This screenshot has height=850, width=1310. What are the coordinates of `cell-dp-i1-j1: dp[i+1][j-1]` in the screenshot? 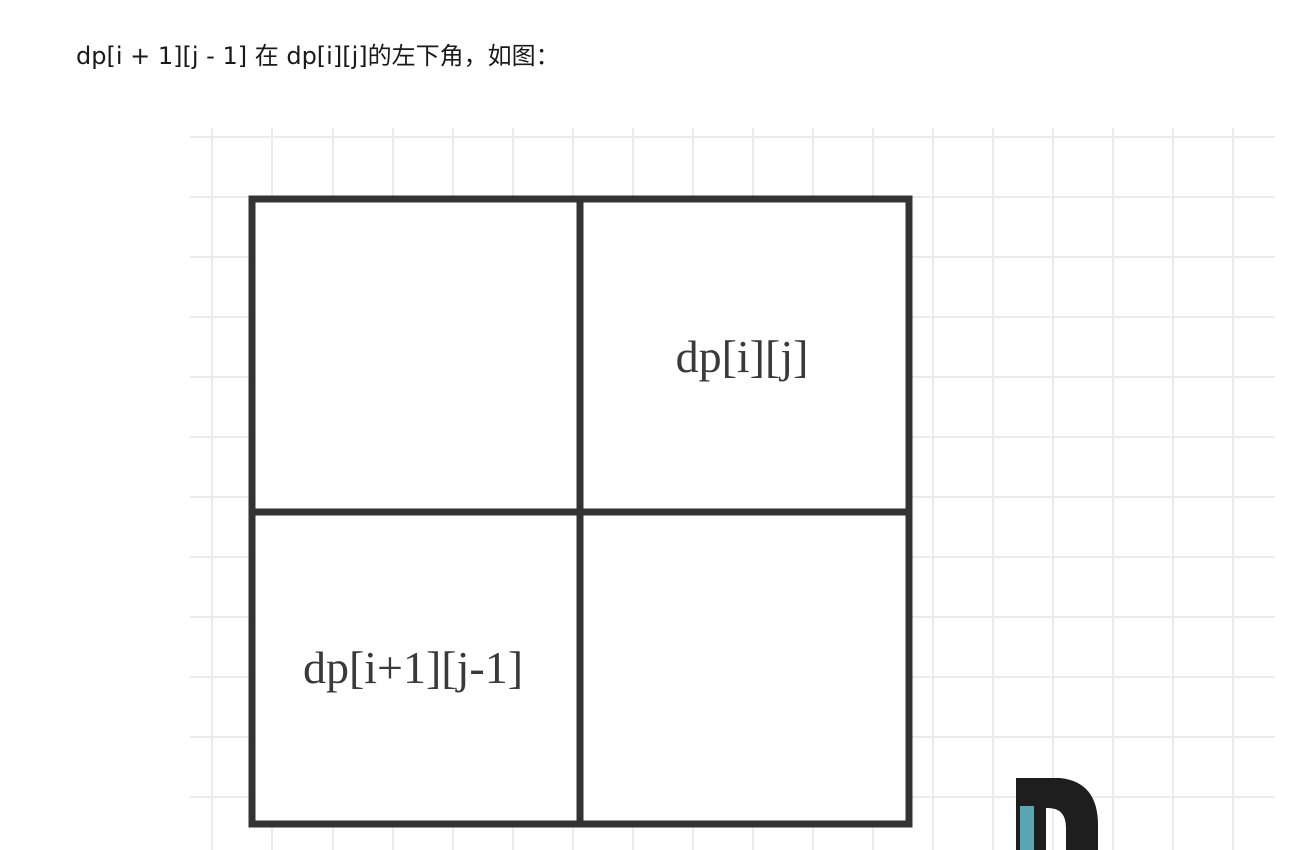 It's located at (413, 667).